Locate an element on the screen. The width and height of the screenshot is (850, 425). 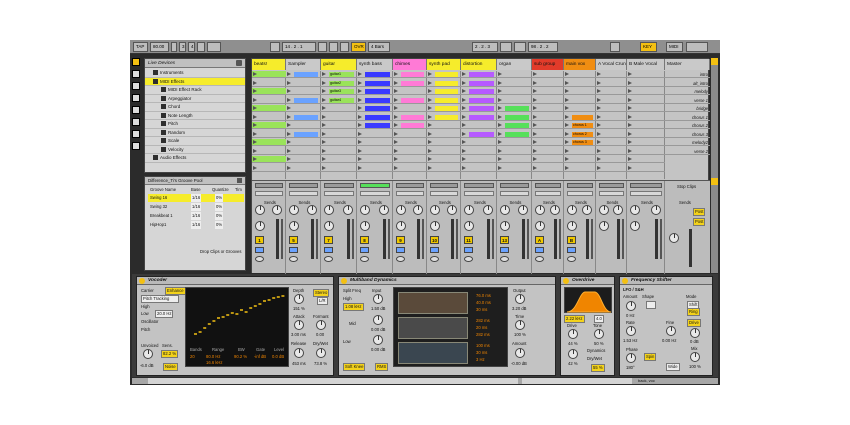
split-freq-field: 1.08 kHz is located at coordinates (353, 307).